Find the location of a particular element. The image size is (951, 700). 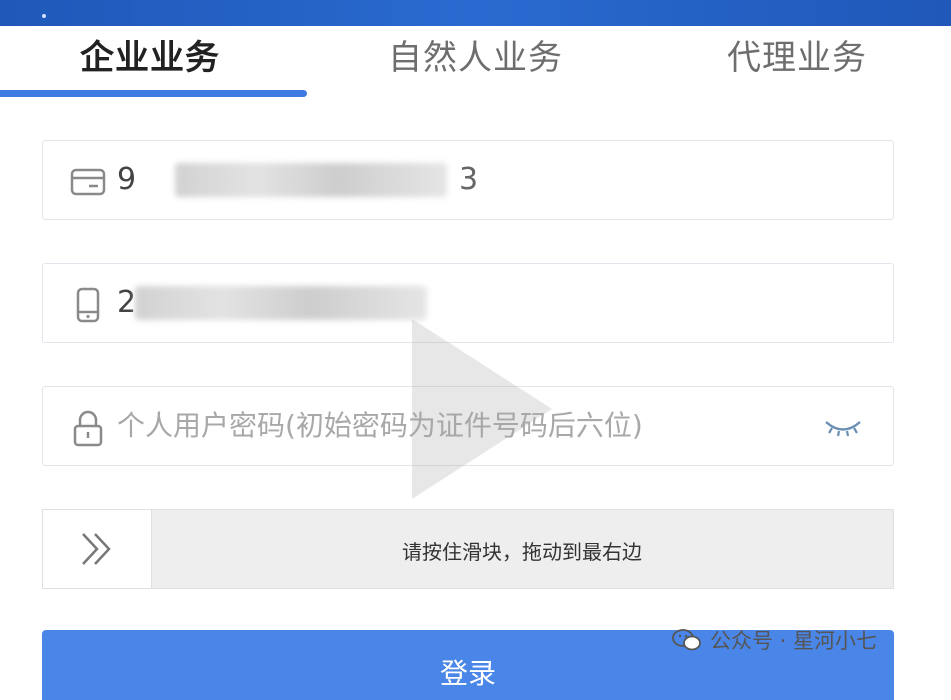

login-button-label: 登录 is located at coordinates (467, 673).